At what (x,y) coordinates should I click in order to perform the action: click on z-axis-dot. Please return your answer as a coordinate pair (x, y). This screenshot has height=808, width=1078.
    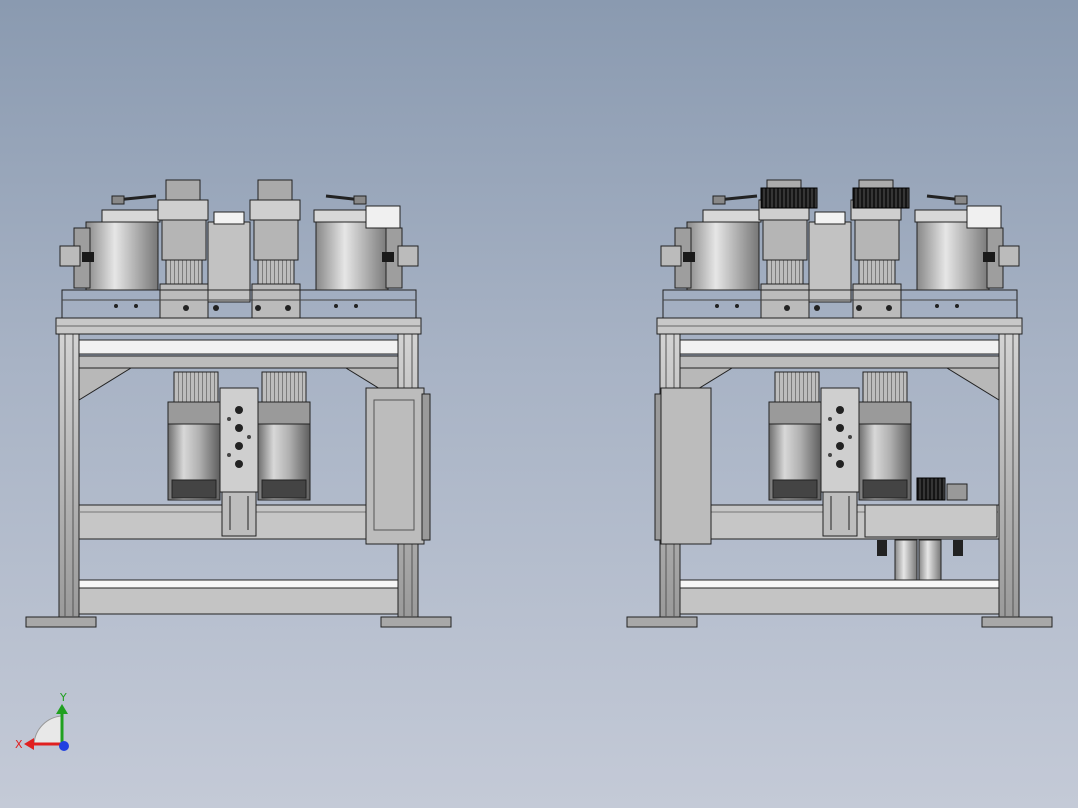
    Looking at the image, I should click on (64, 746).